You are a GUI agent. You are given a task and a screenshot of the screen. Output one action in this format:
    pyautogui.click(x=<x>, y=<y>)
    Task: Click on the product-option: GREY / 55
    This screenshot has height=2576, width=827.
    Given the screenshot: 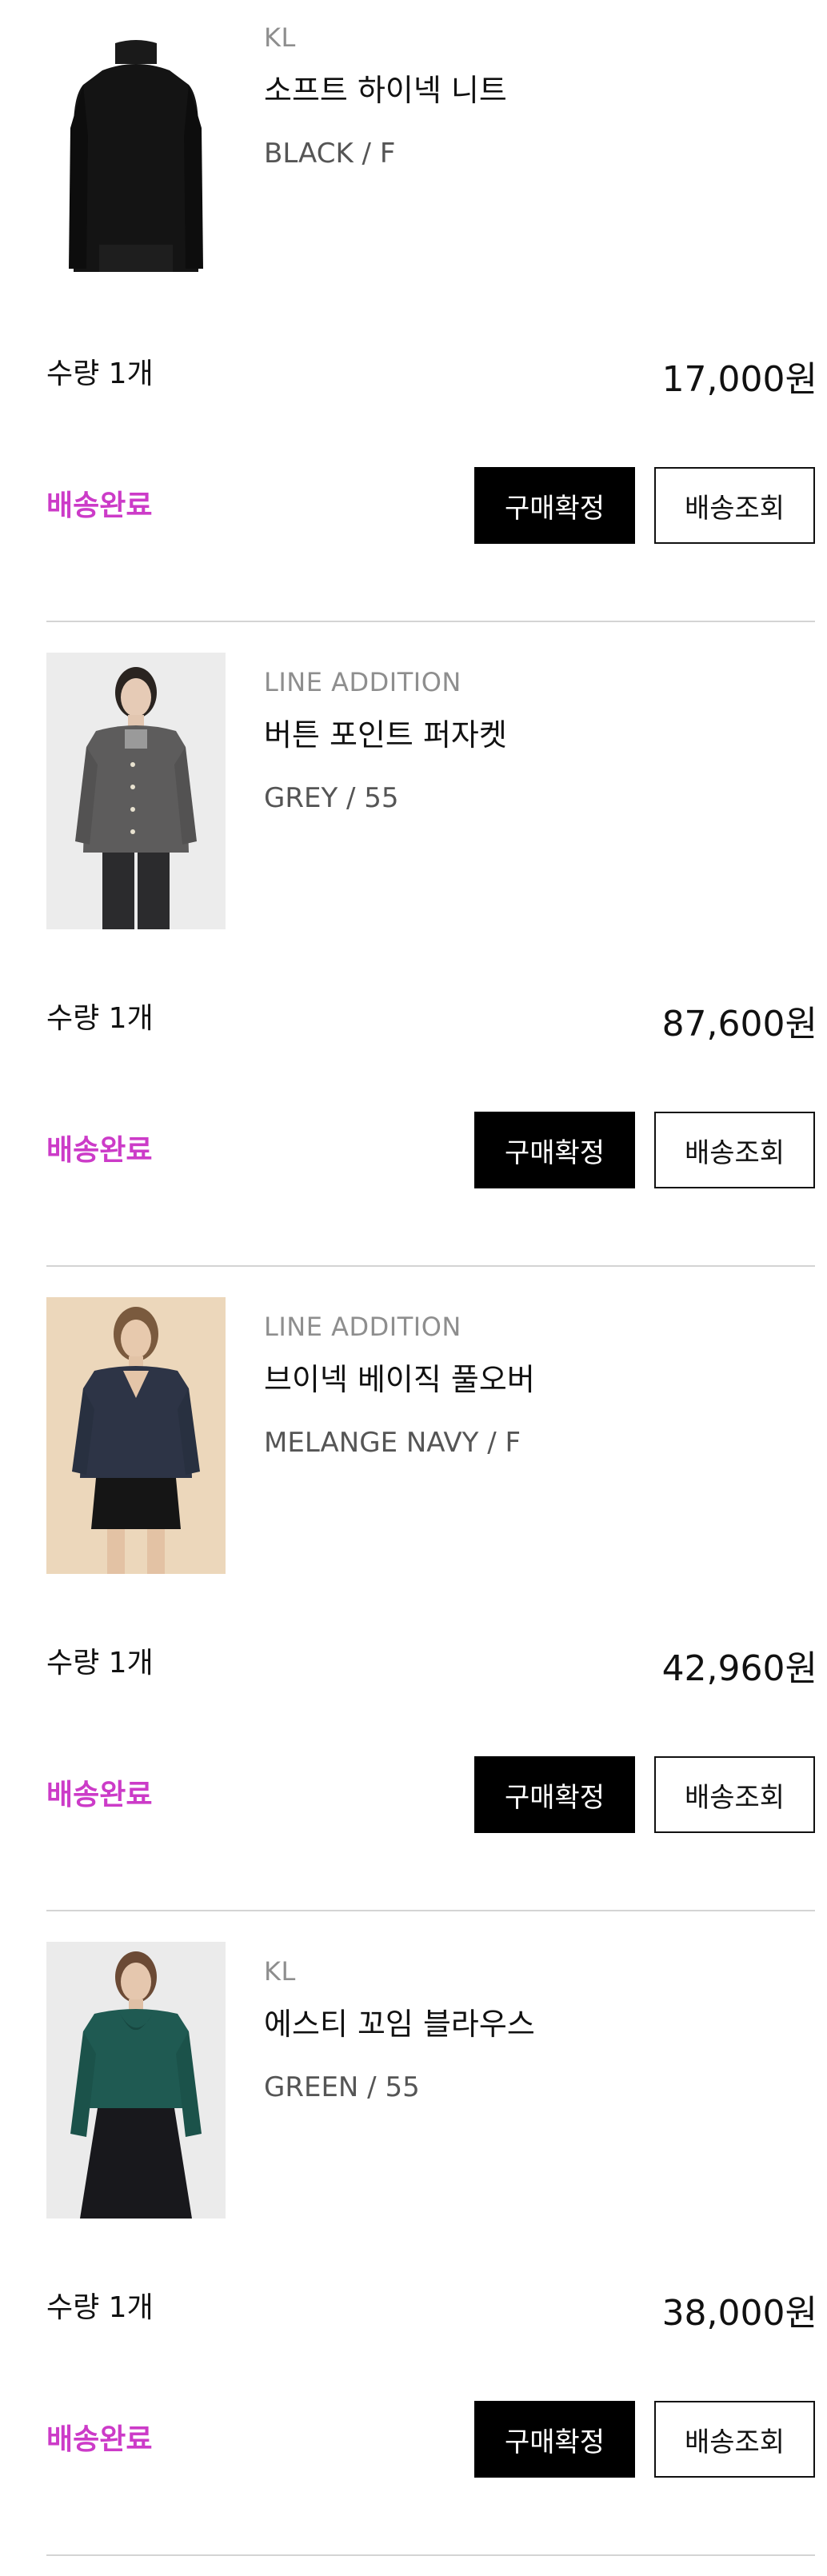 What is the action you would take?
    pyautogui.click(x=332, y=798)
    